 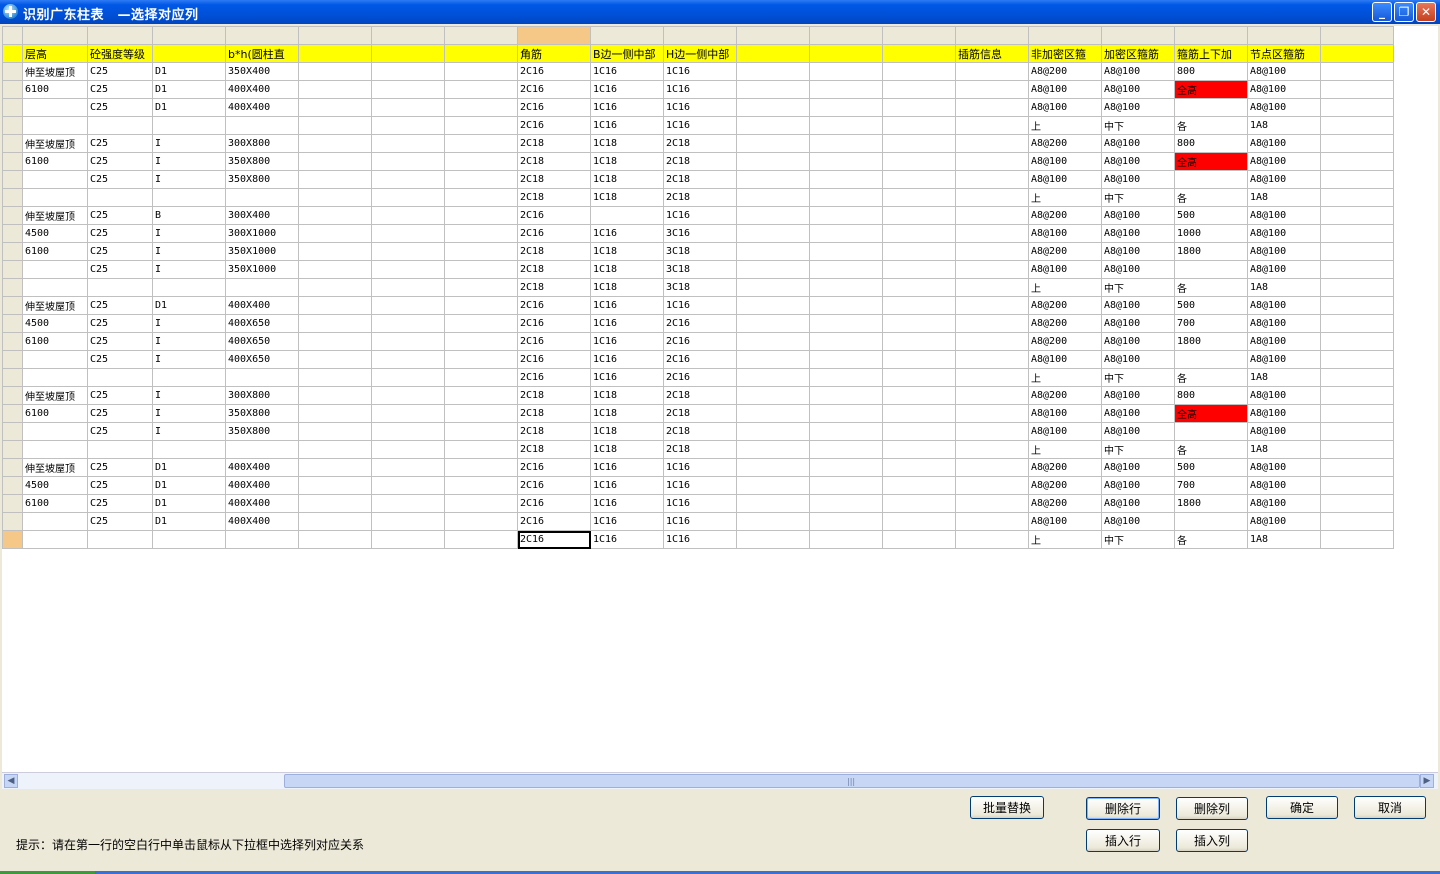 I want to click on grid-cell: 400X400, so click(x=262, y=305).